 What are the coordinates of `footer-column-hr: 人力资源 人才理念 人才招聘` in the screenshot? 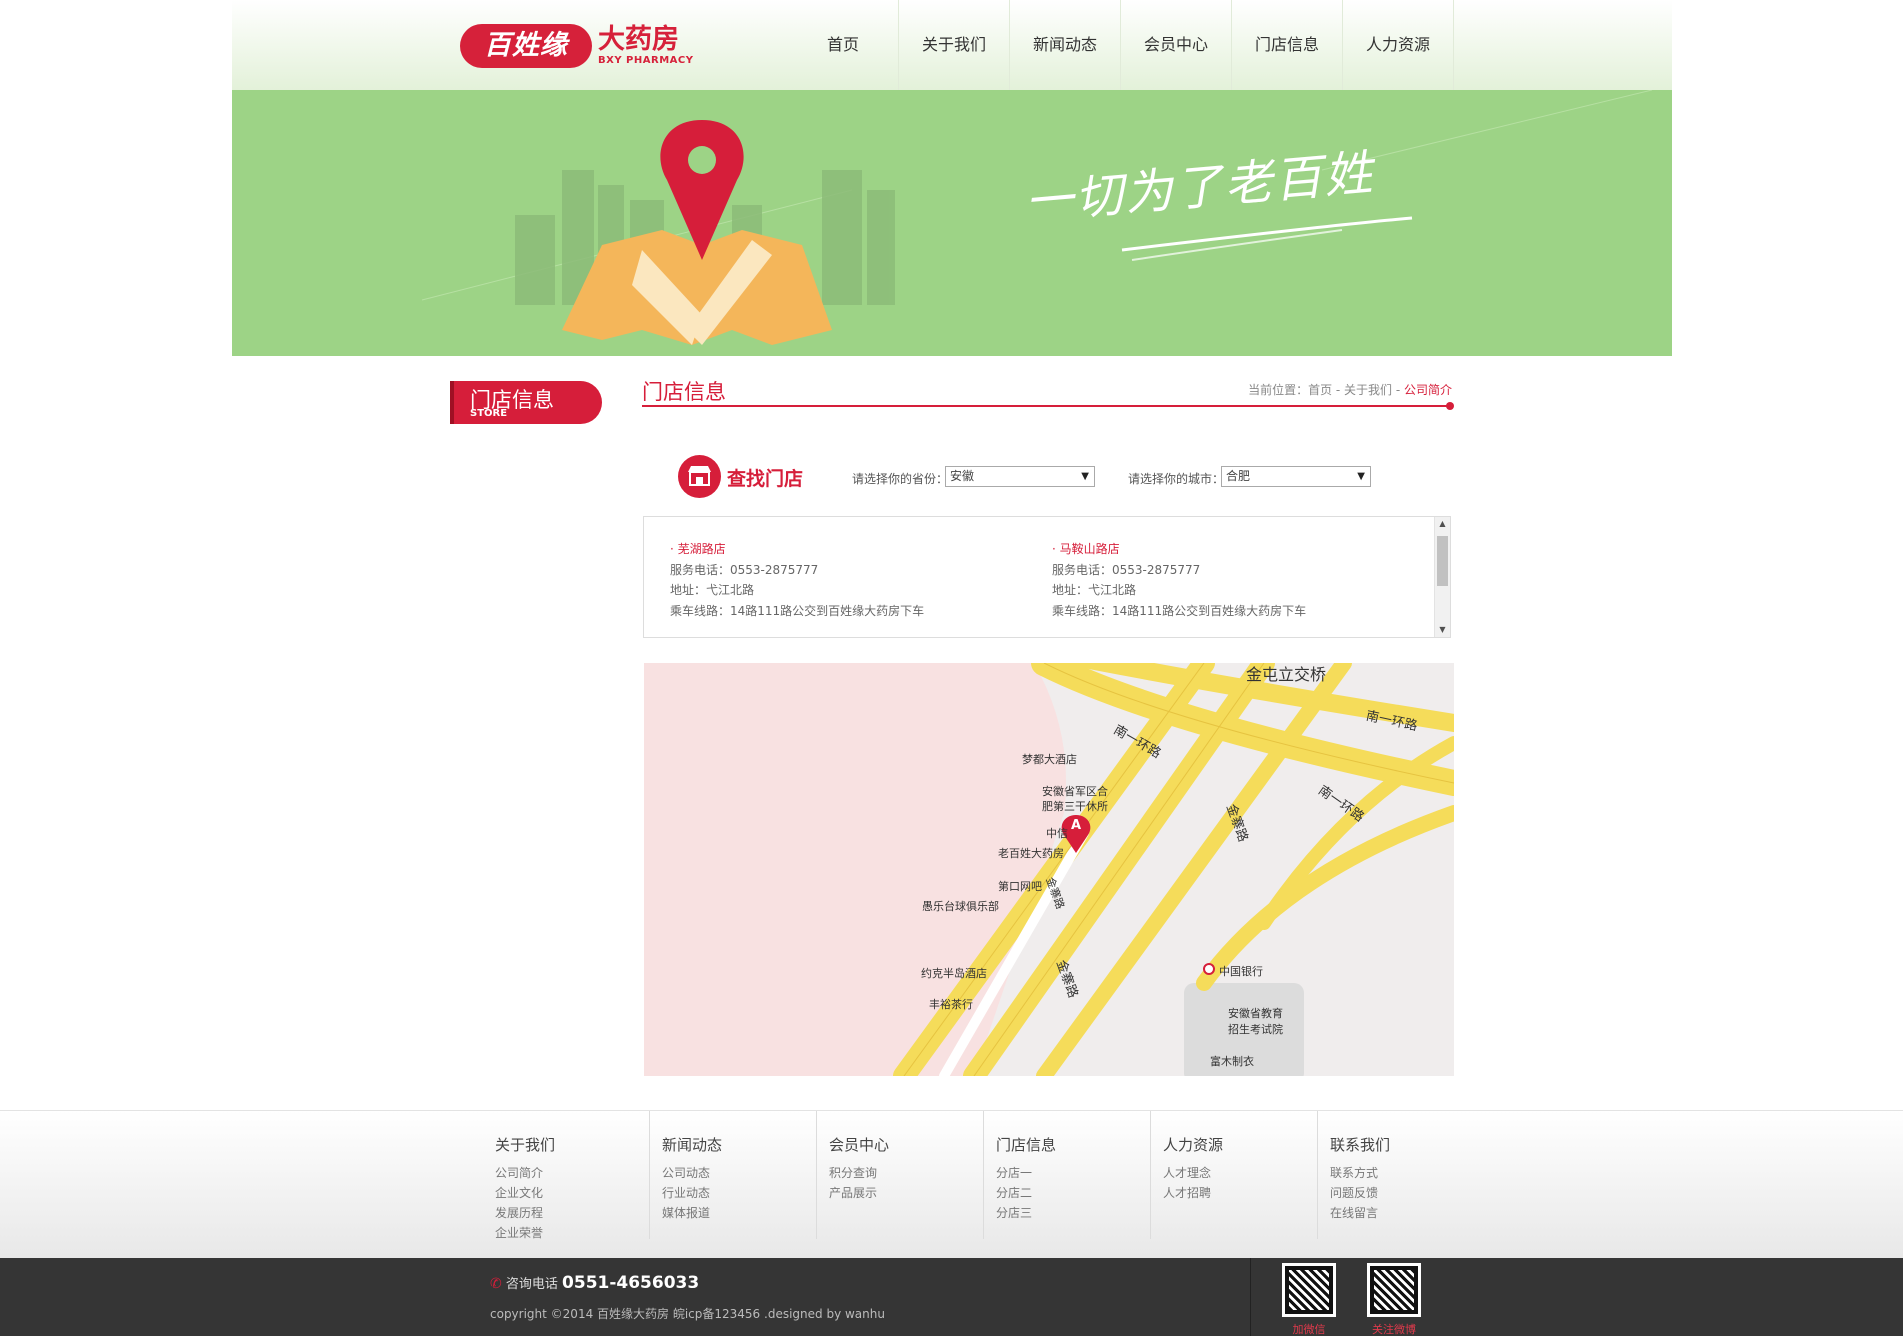 It's located at (1234, 1175).